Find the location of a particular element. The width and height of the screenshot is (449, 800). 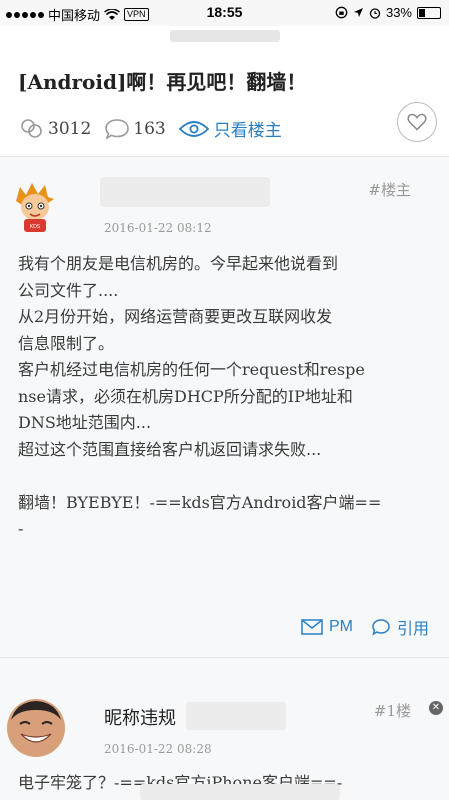

battery-percent: 33% is located at coordinates (398, 12).